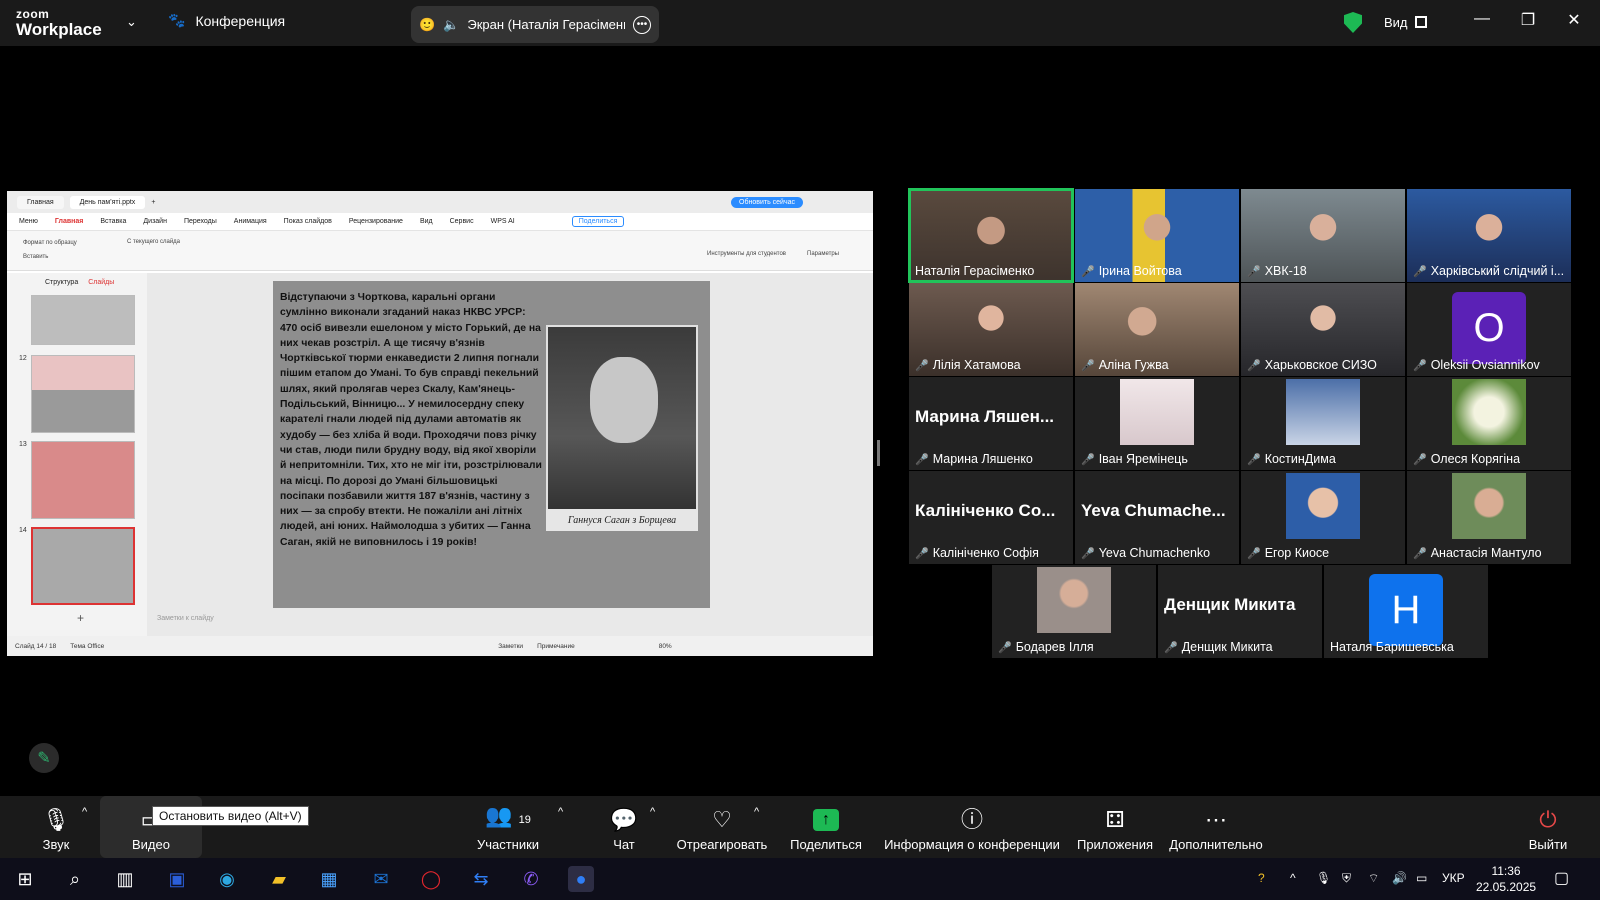 The width and height of the screenshot is (1600, 900). What do you see at coordinates (1528, 20) in the screenshot?
I see `restore-icon: ❐` at bounding box center [1528, 20].